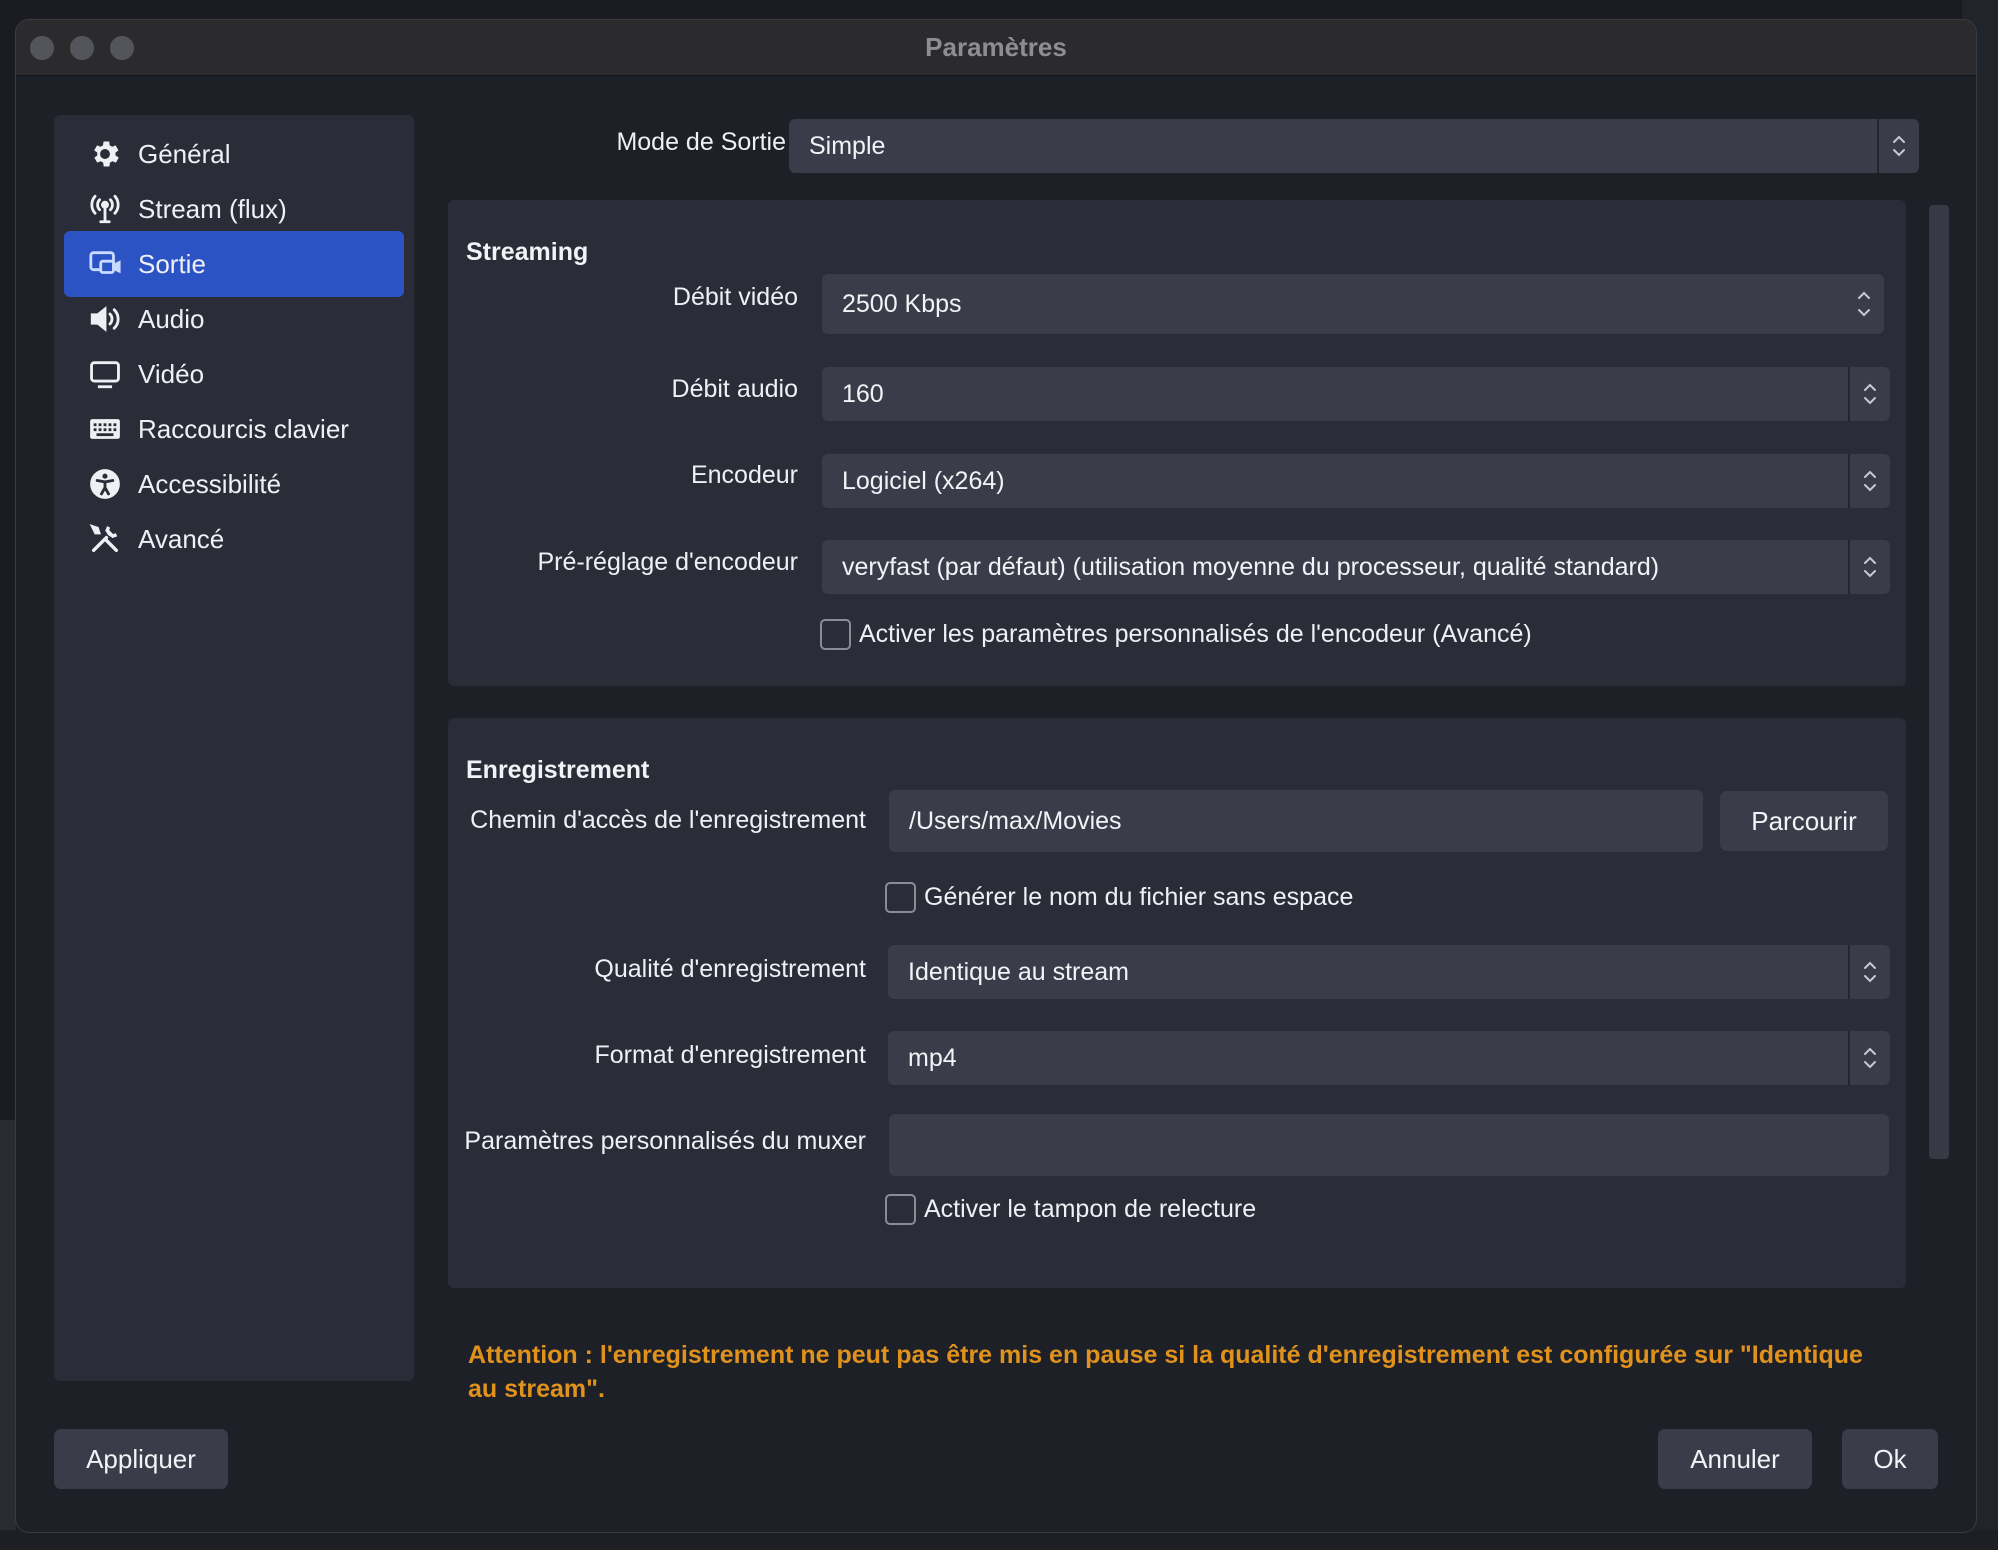 The image size is (1998, 1550). I want to click on settings-scrollbar, so click(1939, 682).